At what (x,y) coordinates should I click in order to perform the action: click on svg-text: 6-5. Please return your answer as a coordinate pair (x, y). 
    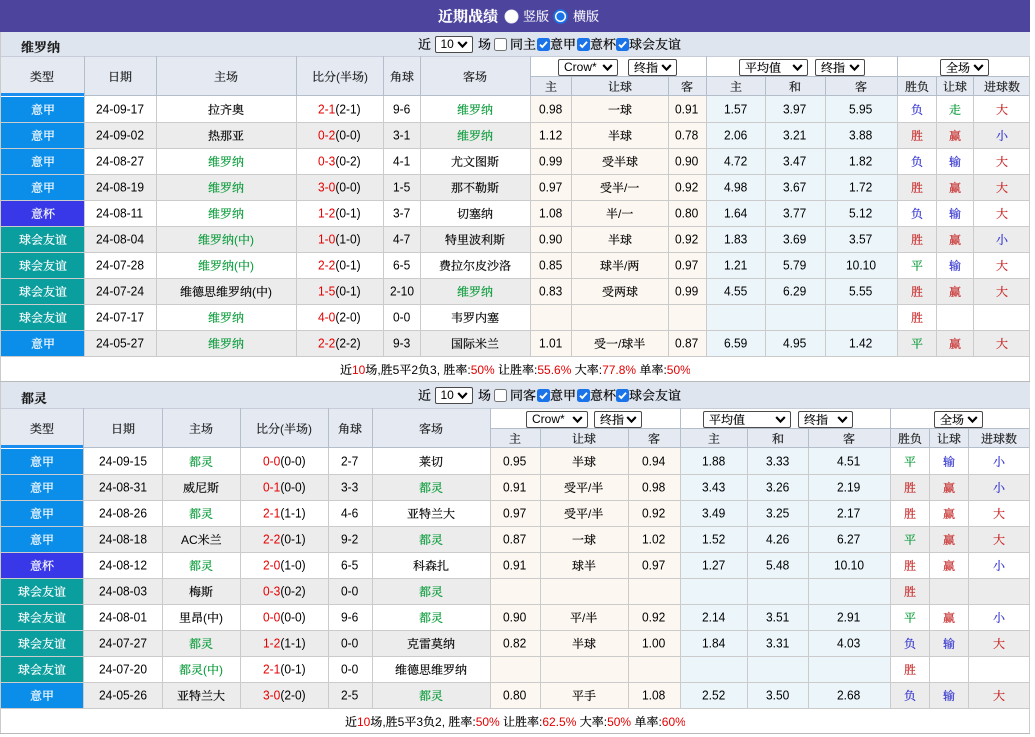
    Looking at the image, I should click on (401, 265).